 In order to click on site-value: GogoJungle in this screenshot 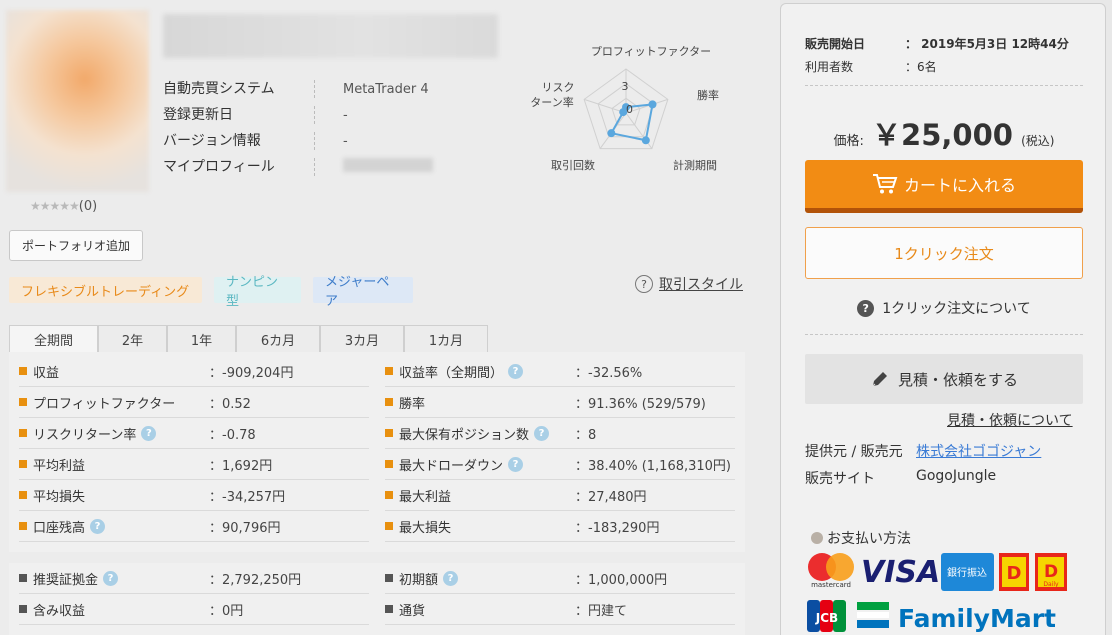, I will do `click(956, 476)`.